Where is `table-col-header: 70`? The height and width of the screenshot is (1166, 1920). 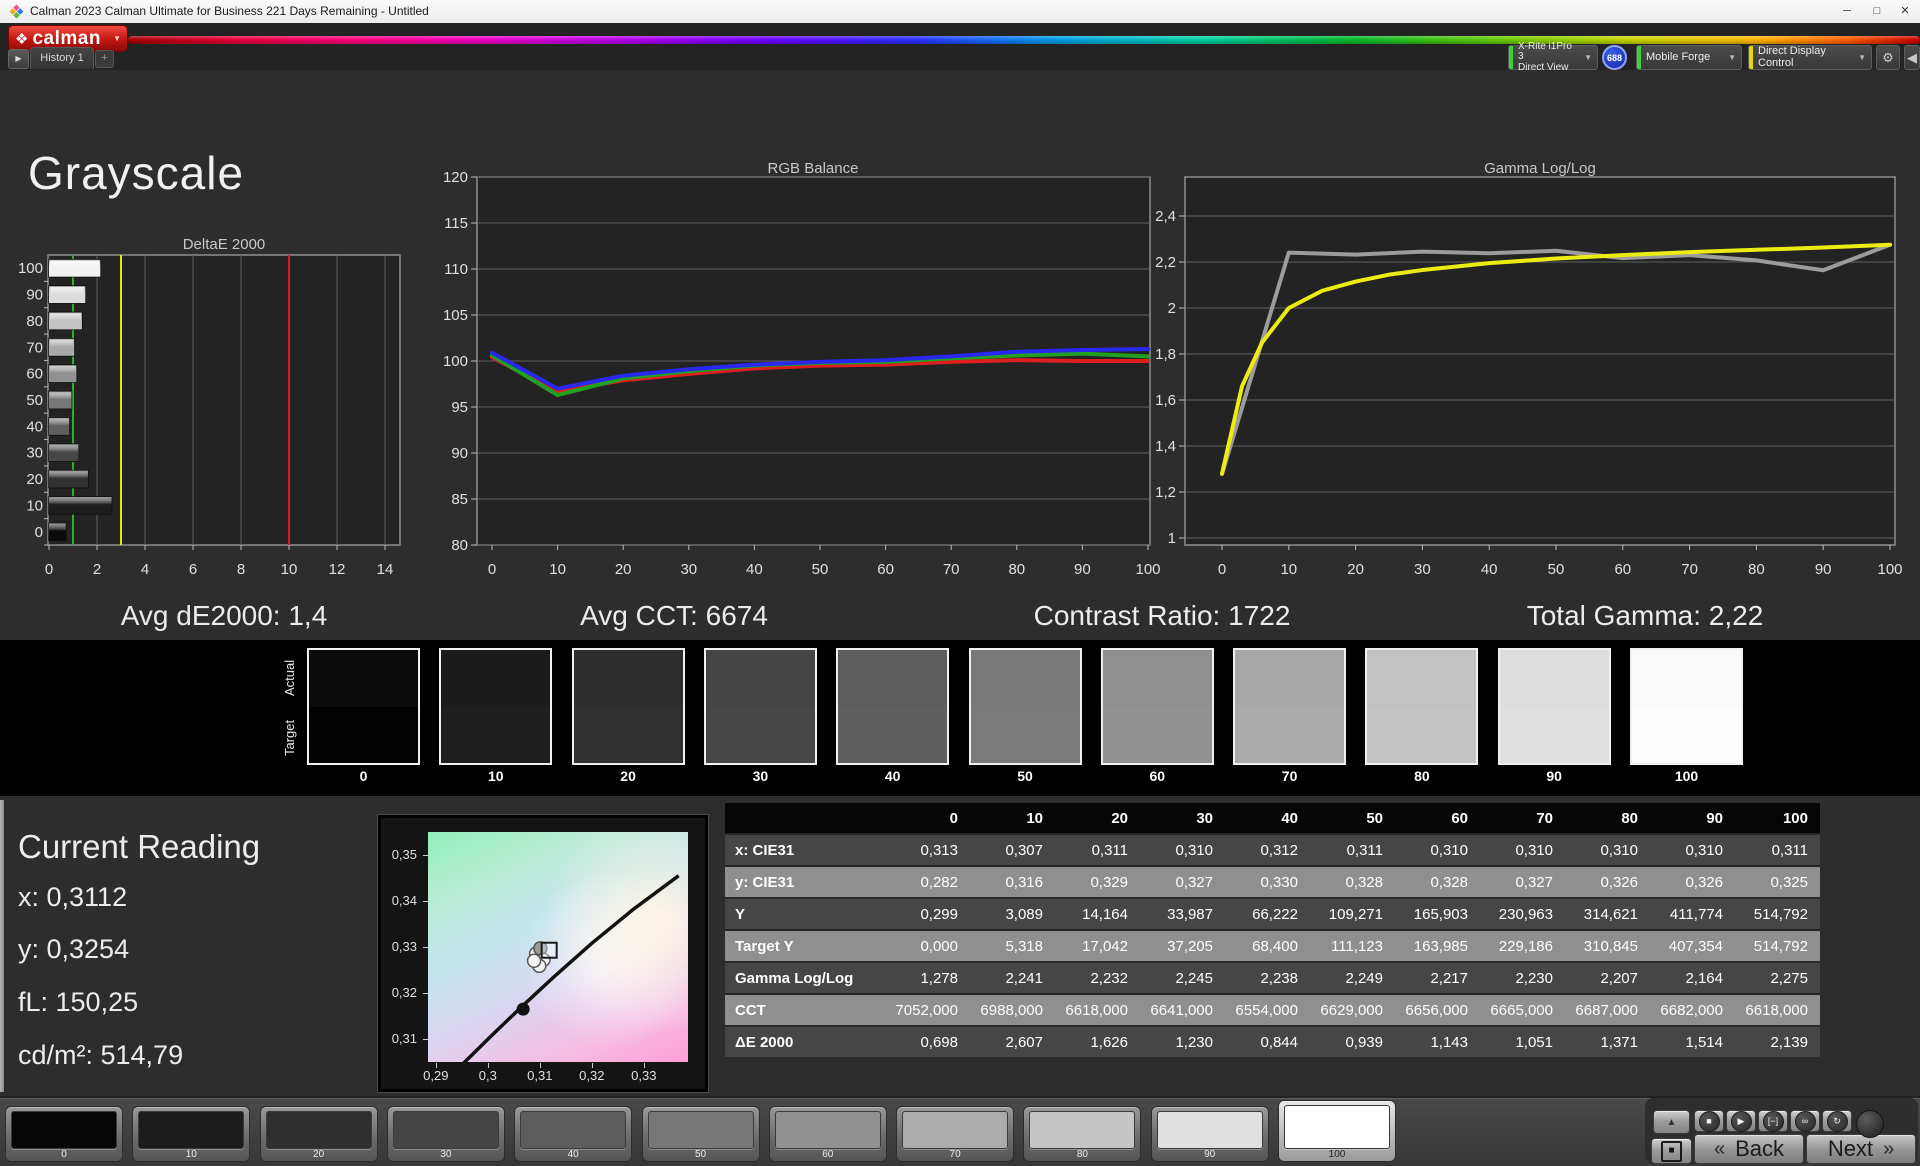 table-col-header: 70 is located at coordinates (1522, 818).